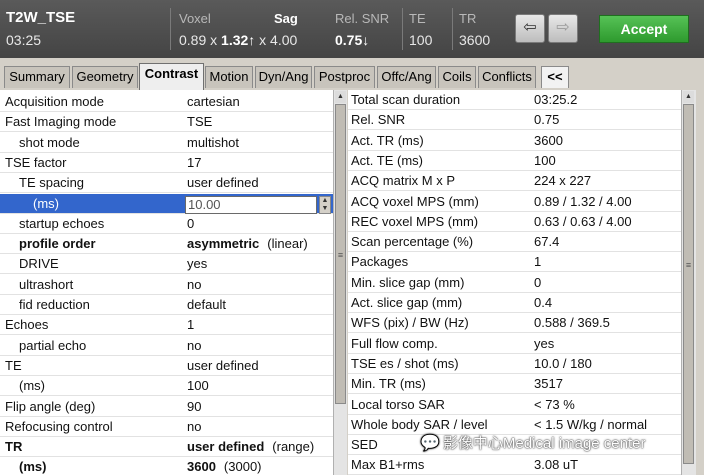  I want to click on tab-contrast: Contrast, so click(171, 76).